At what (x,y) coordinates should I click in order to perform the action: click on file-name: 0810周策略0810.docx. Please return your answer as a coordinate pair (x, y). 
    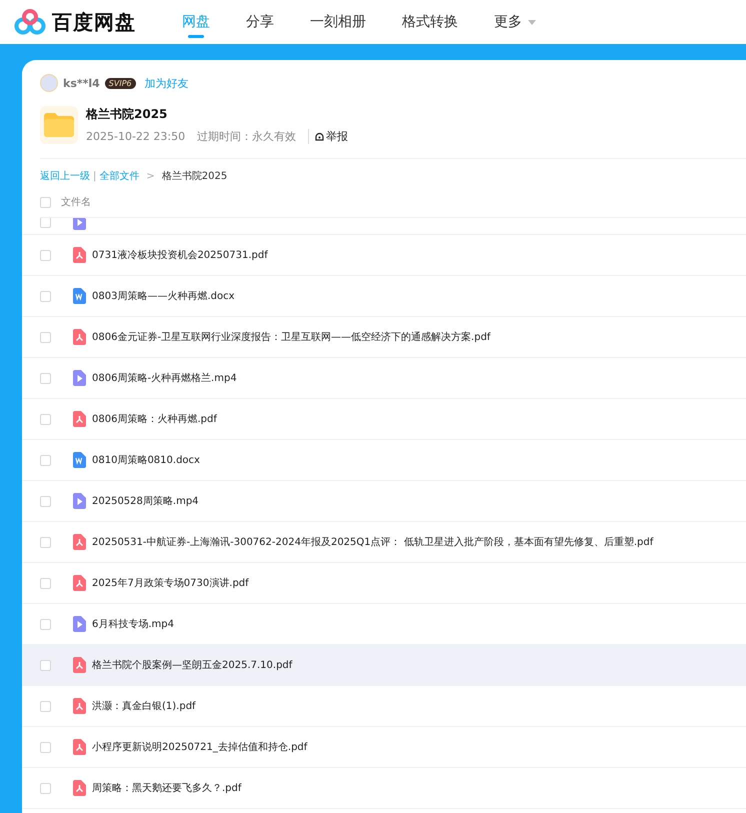
    Looking at the image, I should click on (146, 460).